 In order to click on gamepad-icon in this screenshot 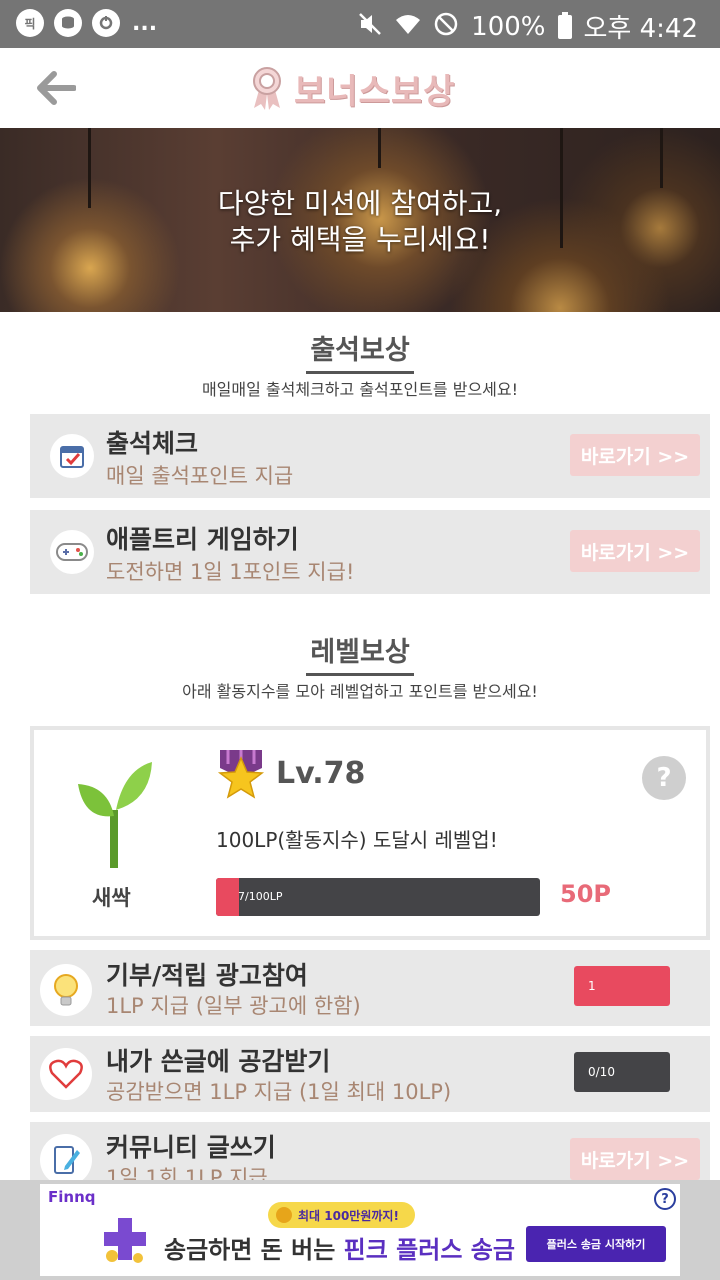, I will do `click(72, 552)`.